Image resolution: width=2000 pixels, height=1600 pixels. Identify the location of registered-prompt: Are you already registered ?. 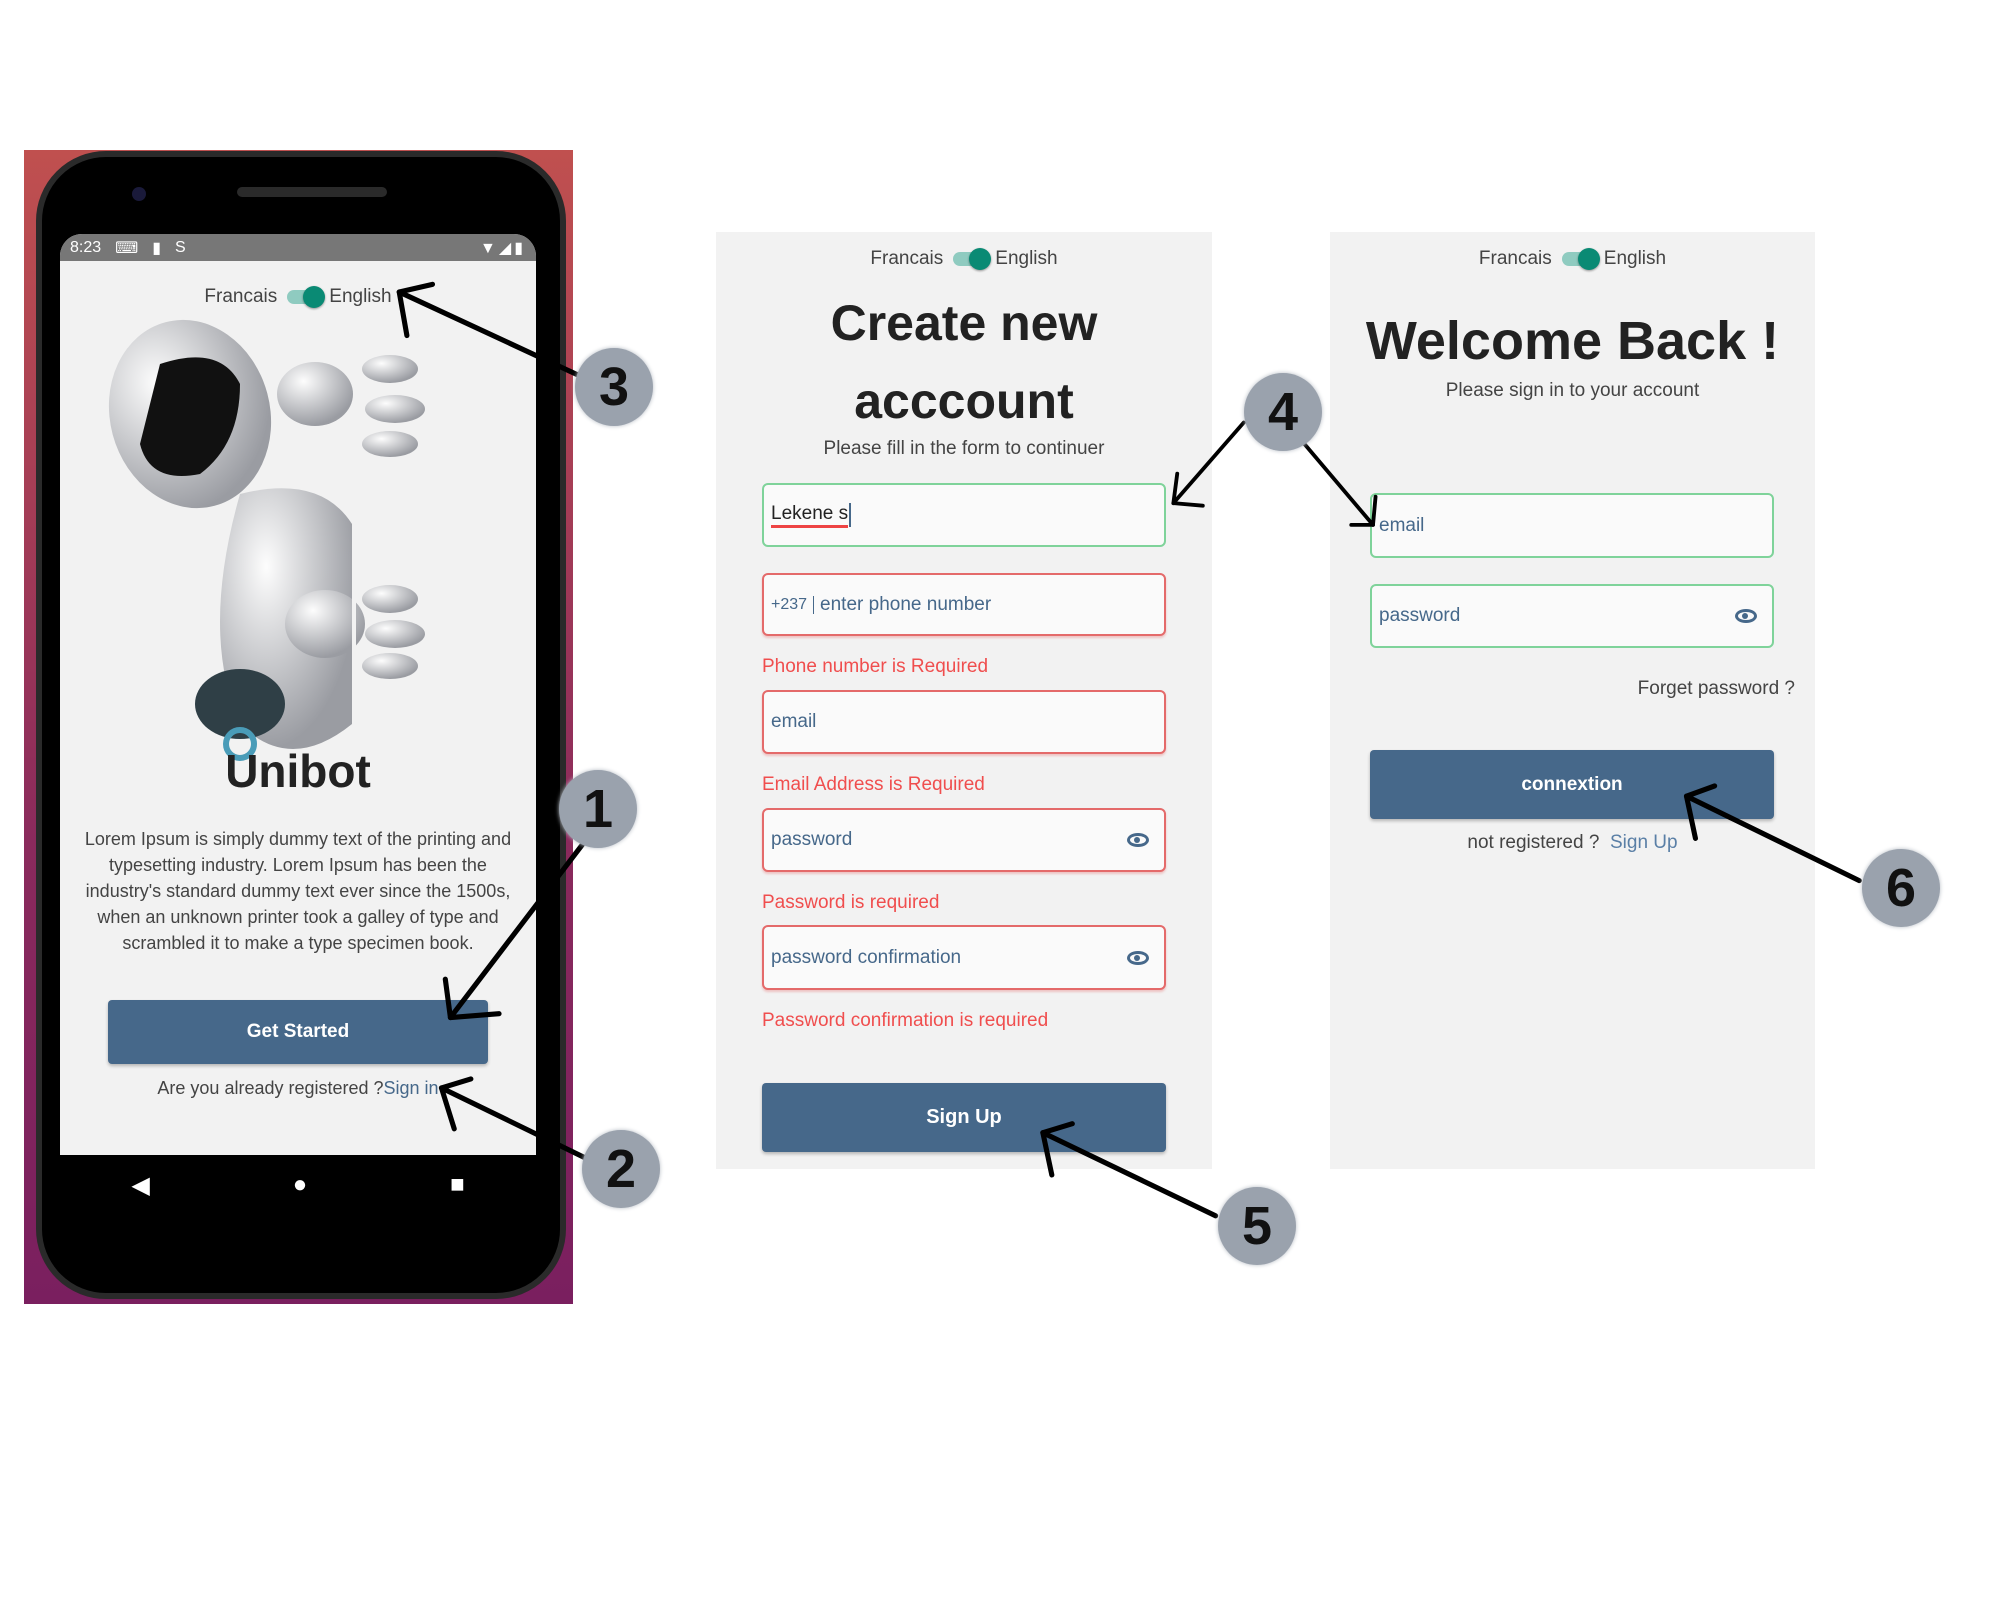
(270, 1088).